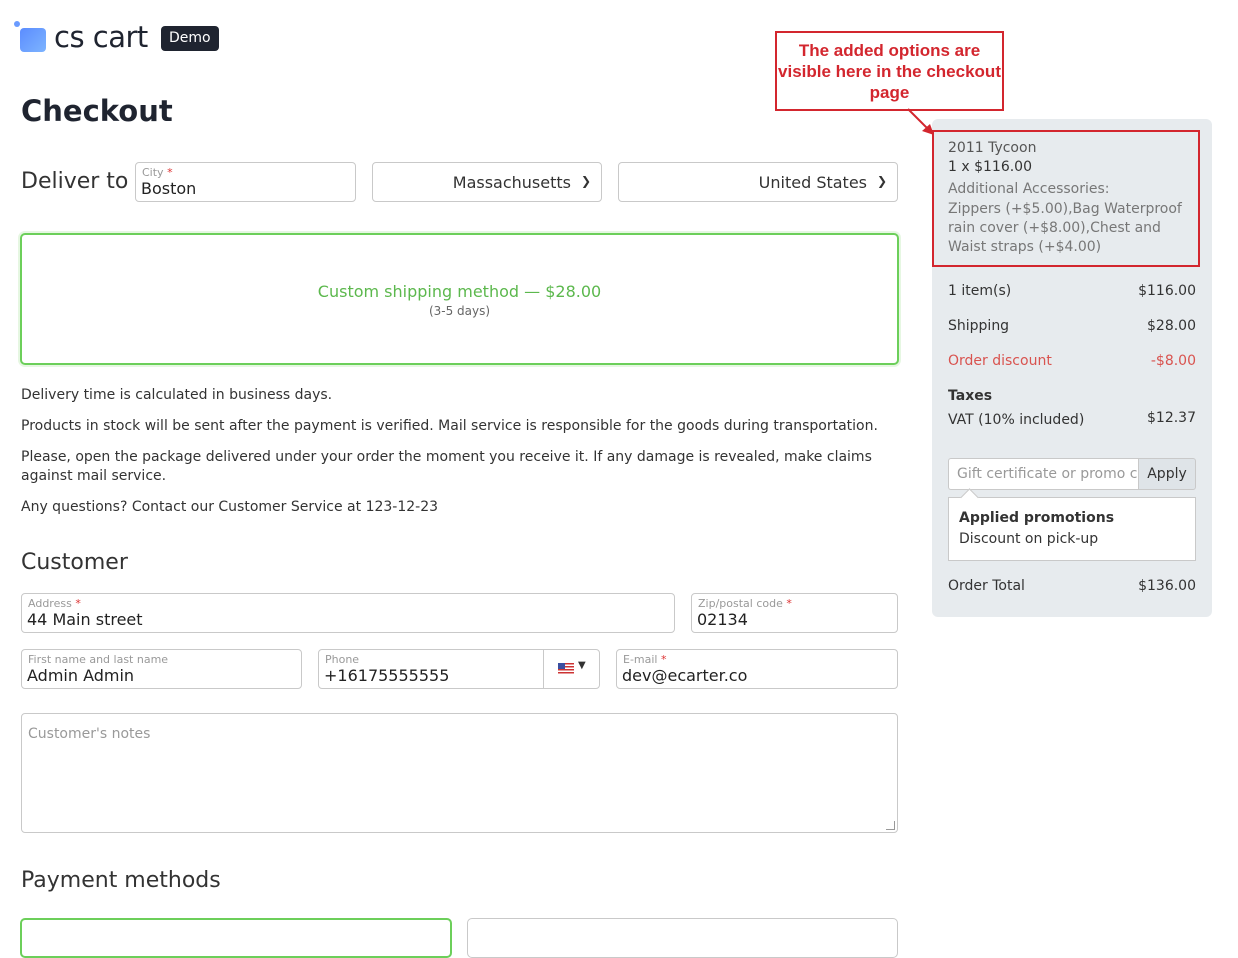 This screenshot has height=958, width=1238. Describe the element at coordinates (348, 613) in the screenshot. I see `address-field: Address * 44 Main street` at that location.